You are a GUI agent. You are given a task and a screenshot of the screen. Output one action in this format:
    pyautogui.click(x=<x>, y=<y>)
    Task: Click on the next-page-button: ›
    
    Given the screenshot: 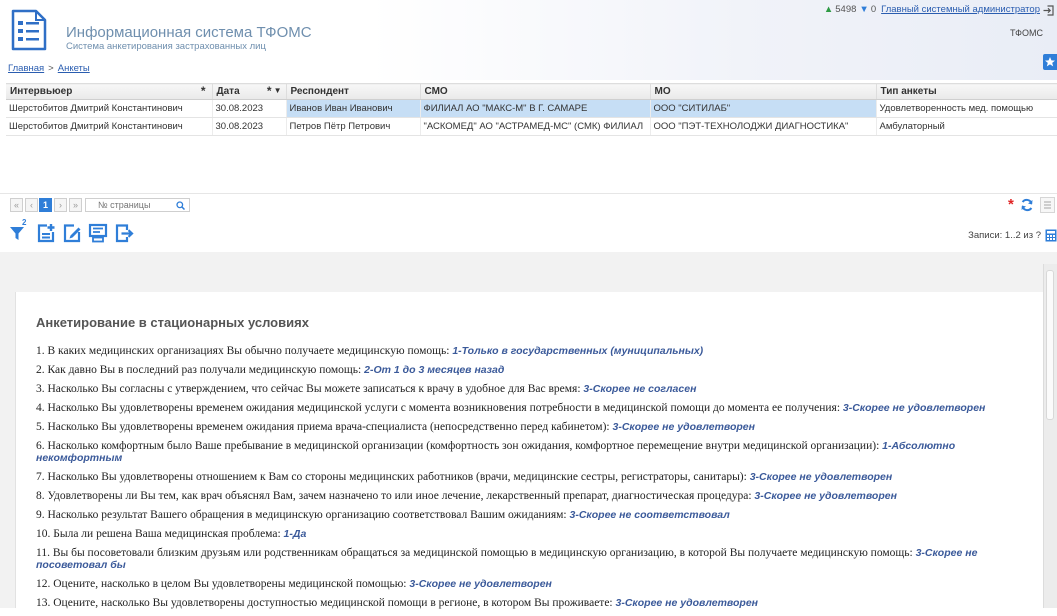 What is the action you would take?
    pyautogui.click(x=60, y=205)
    